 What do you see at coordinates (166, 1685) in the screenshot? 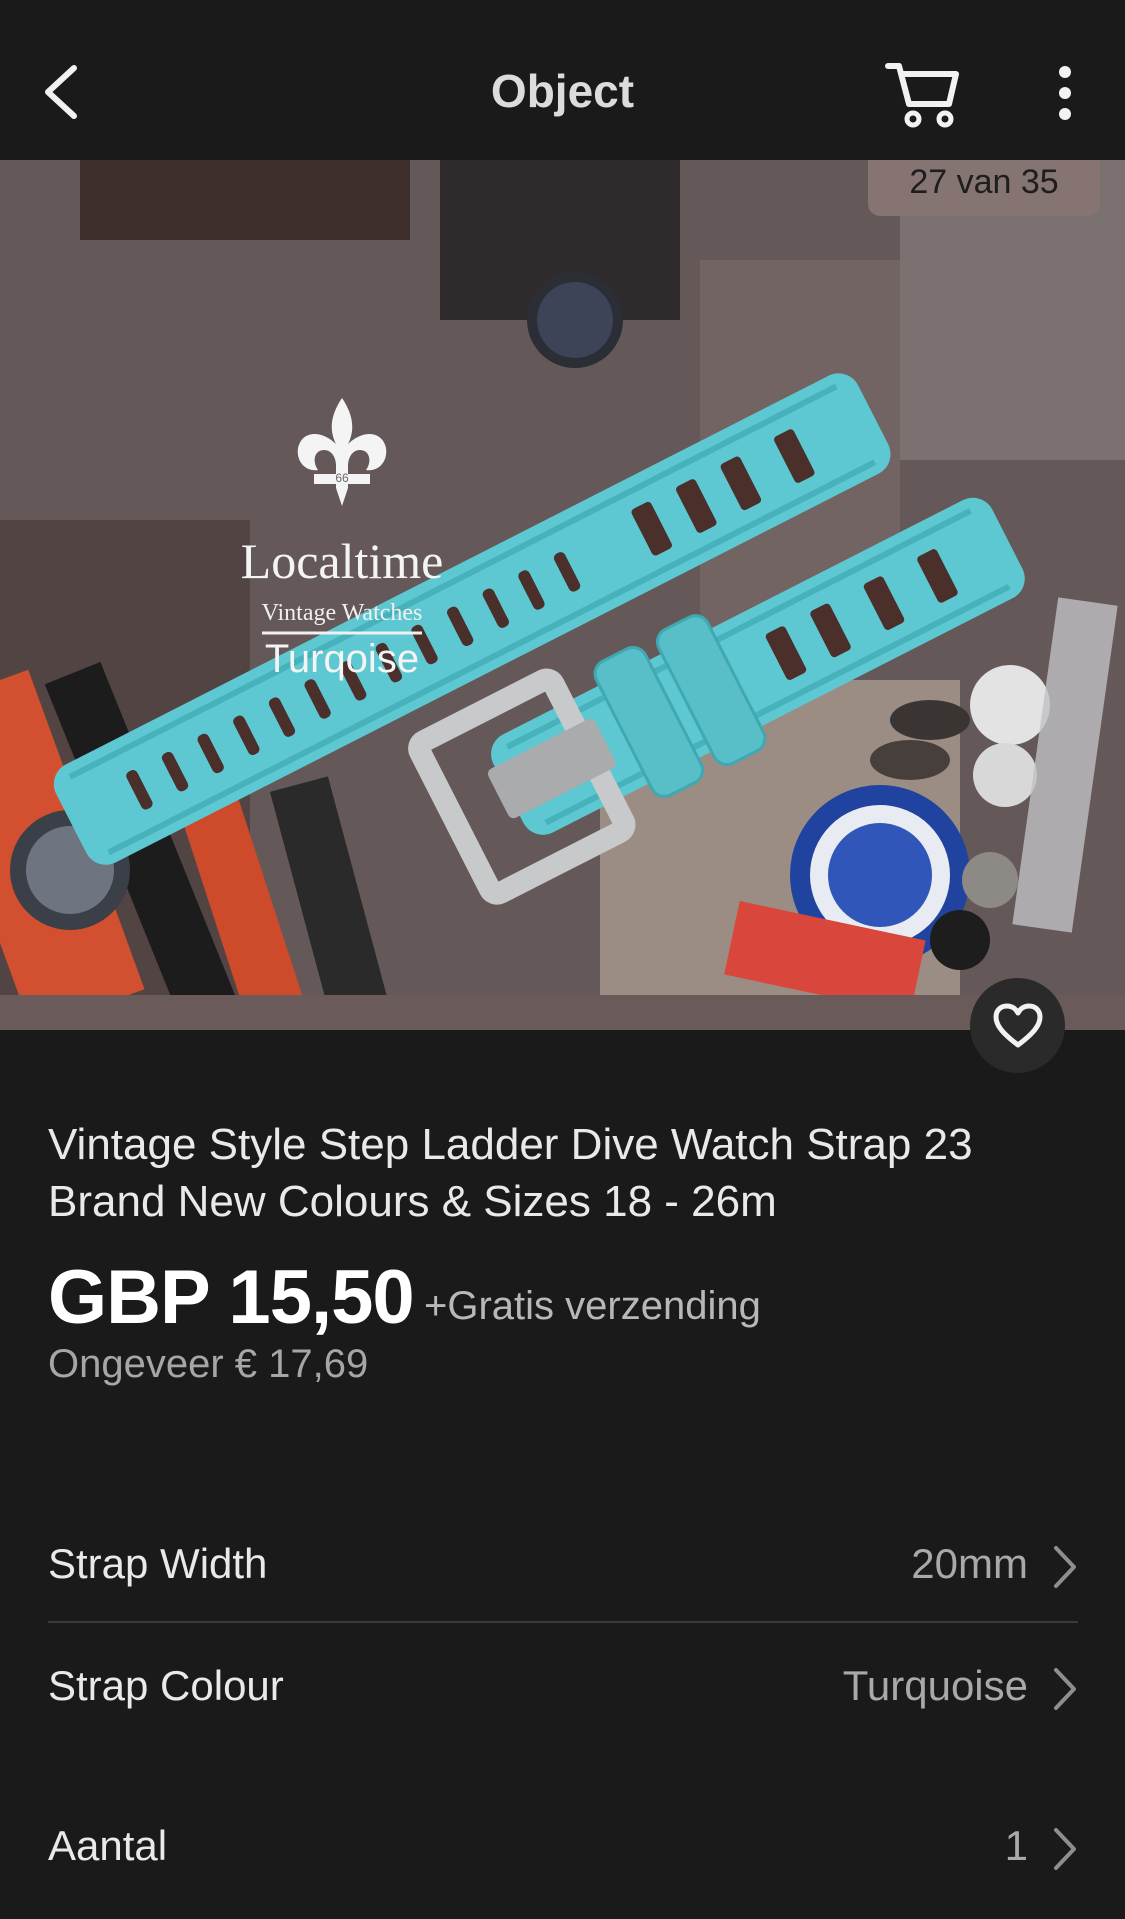
I see `option-label: Strap Colour` at bounding box center [166, 1685].